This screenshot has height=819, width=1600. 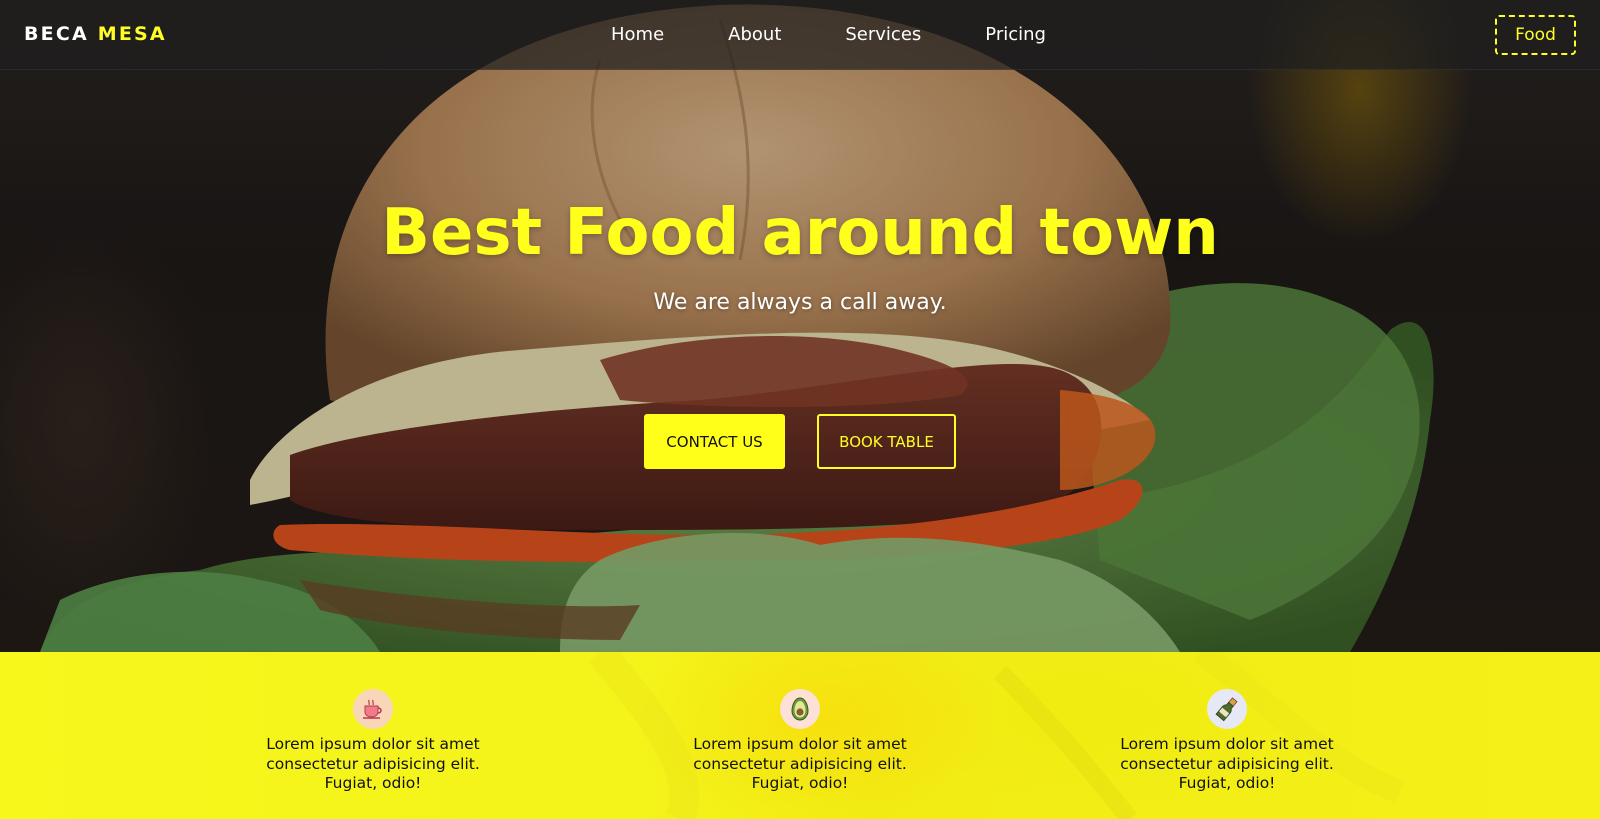 What do you see at coordinates (1535, 35) in the screenshot?
I see `food-button: Food` at bounding box center [1535, 35].